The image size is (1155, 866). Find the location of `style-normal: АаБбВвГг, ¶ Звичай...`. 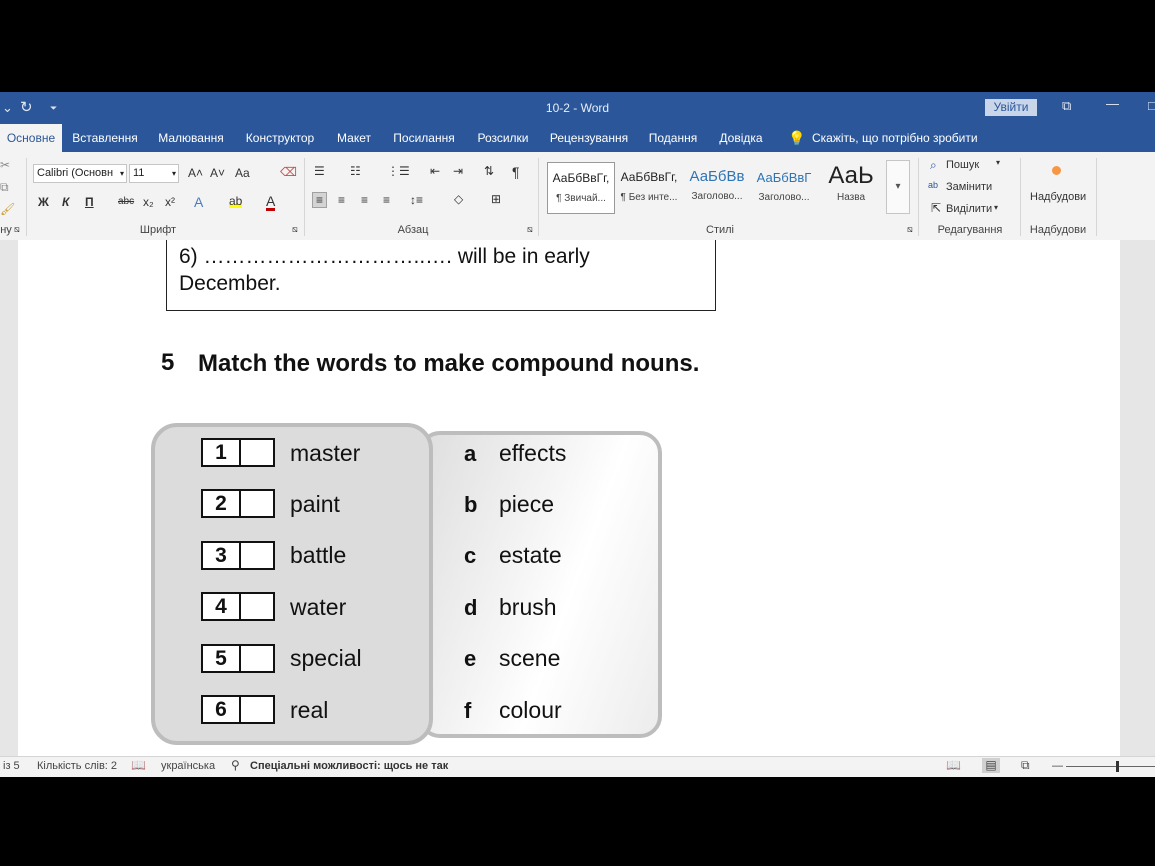

style-normal: АаБбВвГг, ¶ Звичай... is located at coordinates (581, 188).